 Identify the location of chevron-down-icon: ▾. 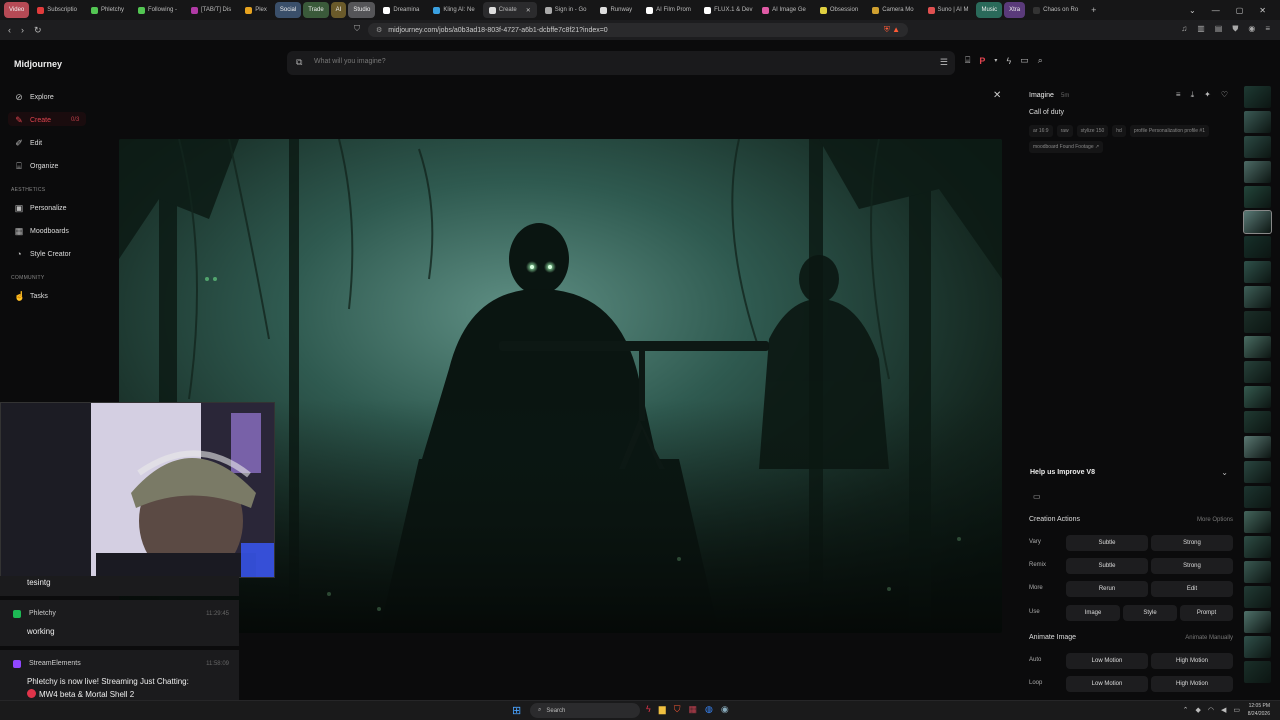
(995, 60).